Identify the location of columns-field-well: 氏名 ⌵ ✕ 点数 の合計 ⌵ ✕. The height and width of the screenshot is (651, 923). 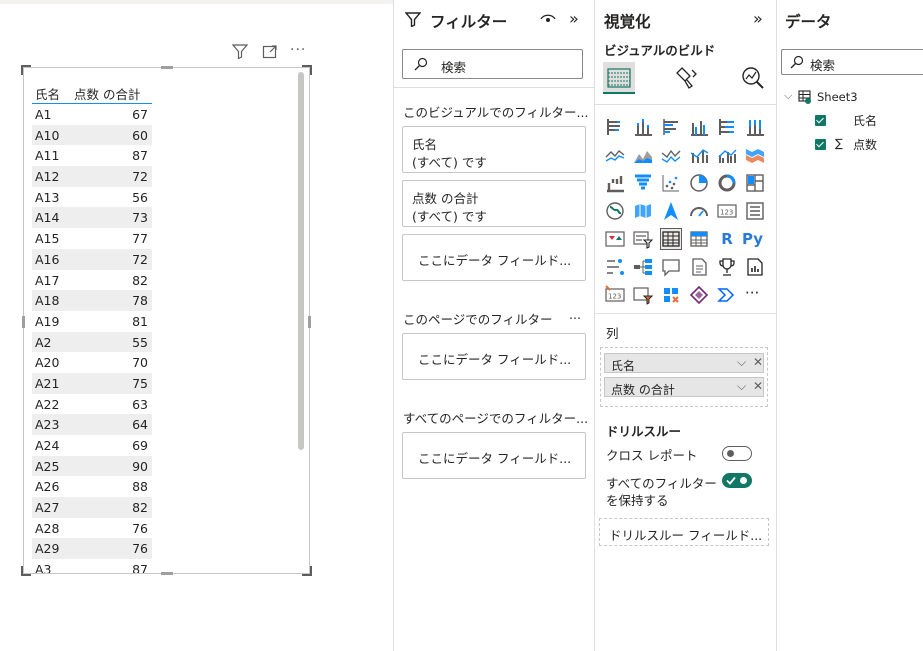
(684, 377).